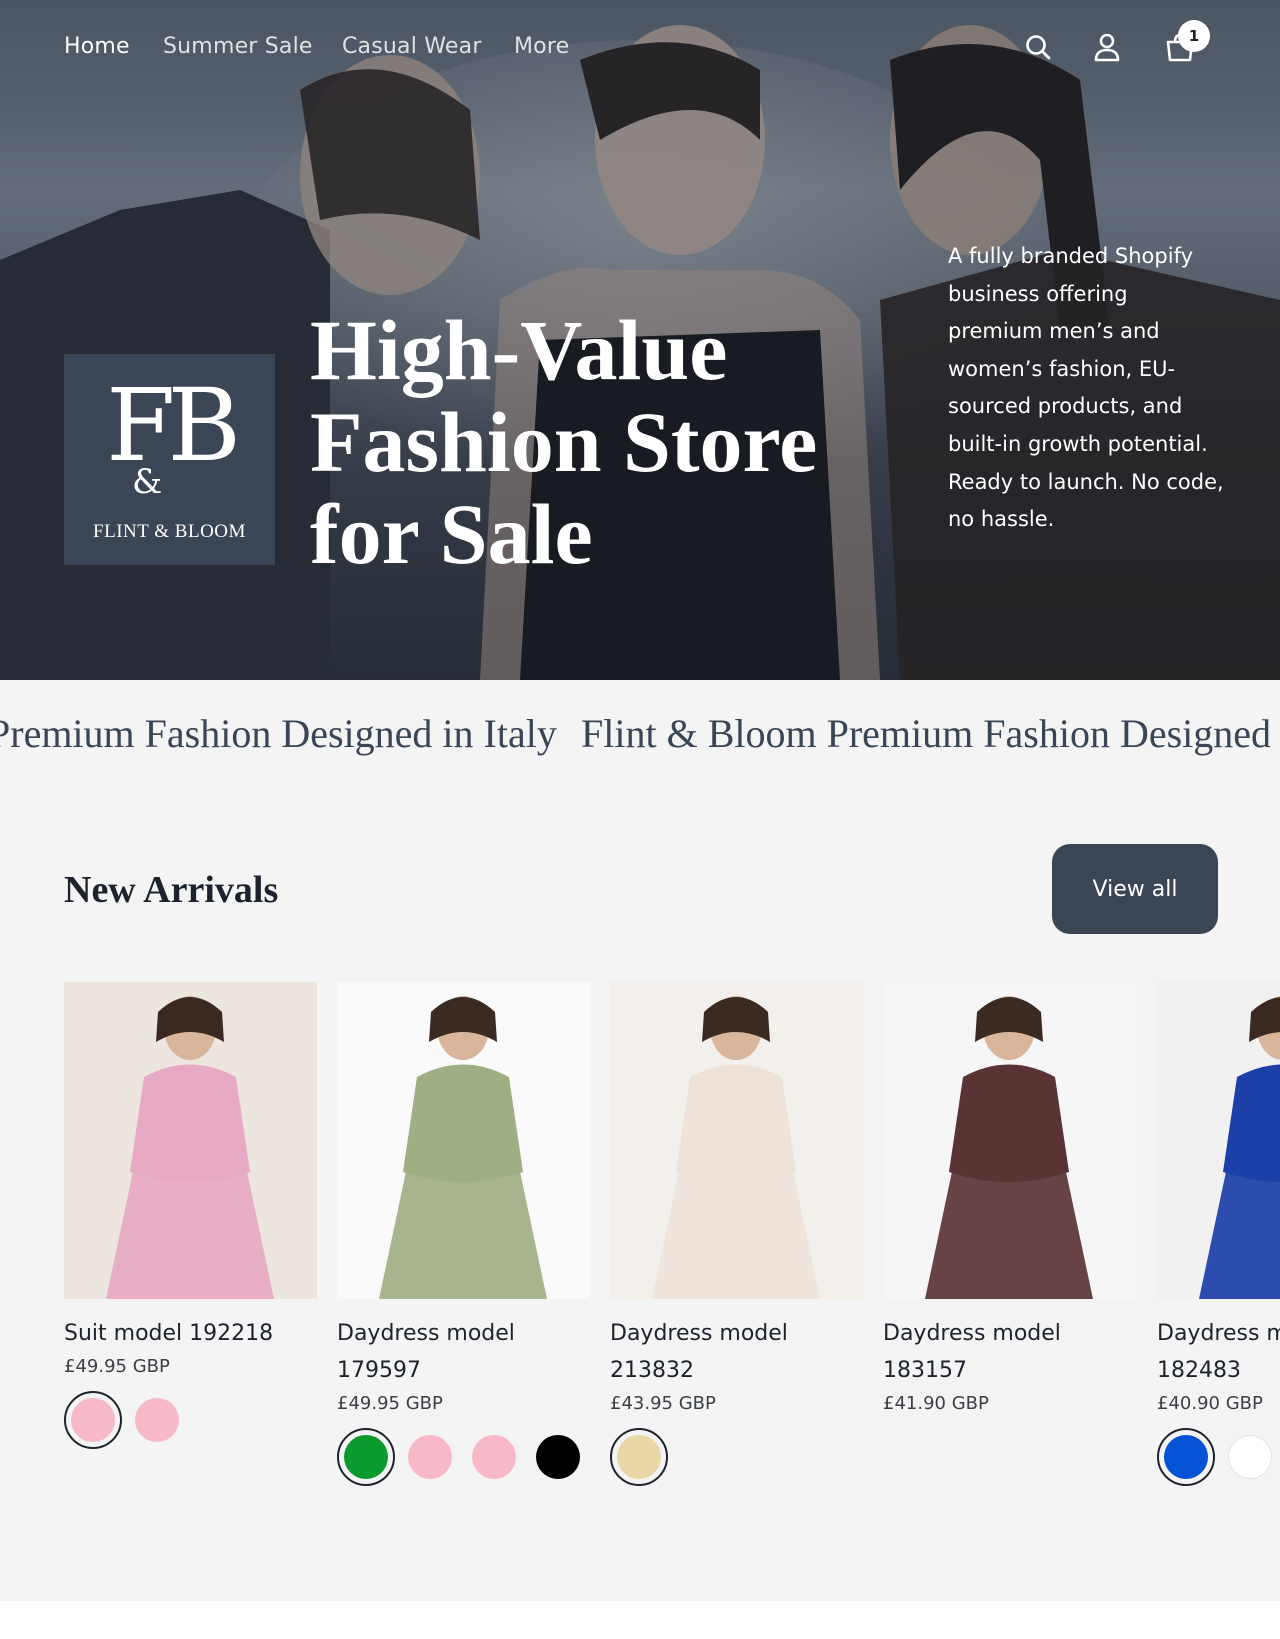 This screenshot has width=1280, height=1639. Describe the element at coordinates (640, 50) in the screenshot. I see `top-navigation: Home Summer Sale Casual Wear More 1` at that location.